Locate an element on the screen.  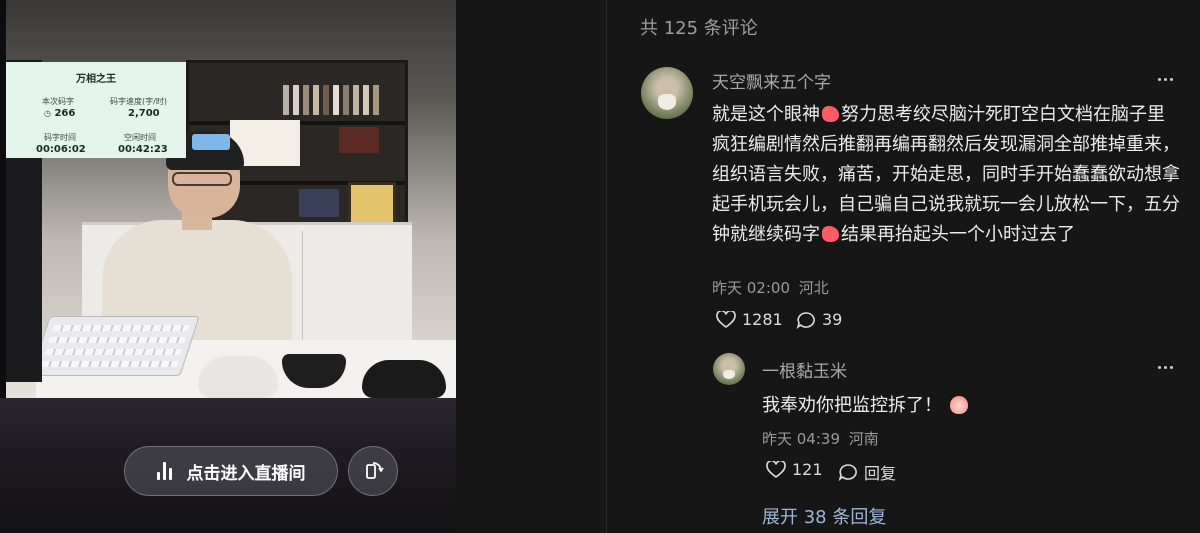
typing-time-value: 00:06:02 is located at coordinates (61, 149).